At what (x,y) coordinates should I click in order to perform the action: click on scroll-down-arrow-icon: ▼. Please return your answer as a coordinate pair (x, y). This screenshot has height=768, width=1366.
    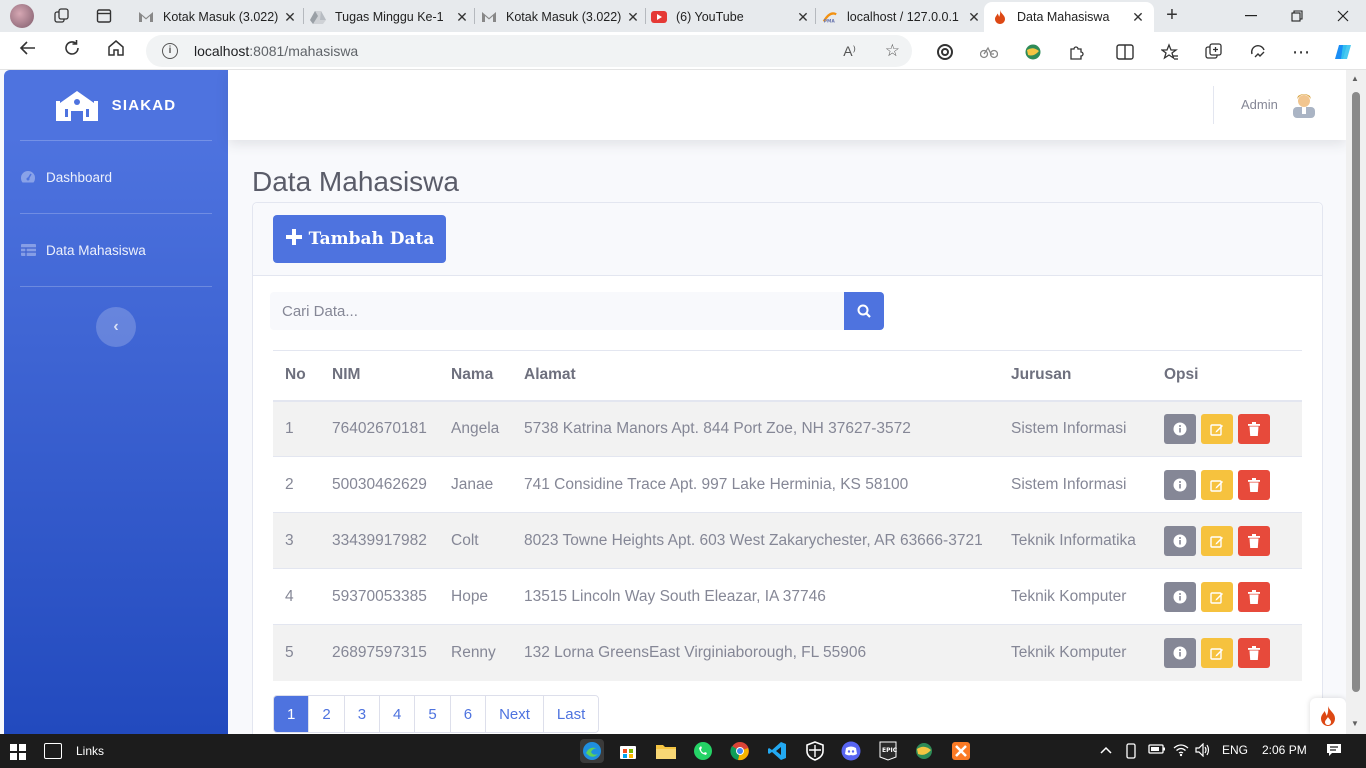
    Looking at the image, I should click on (1355, 723).